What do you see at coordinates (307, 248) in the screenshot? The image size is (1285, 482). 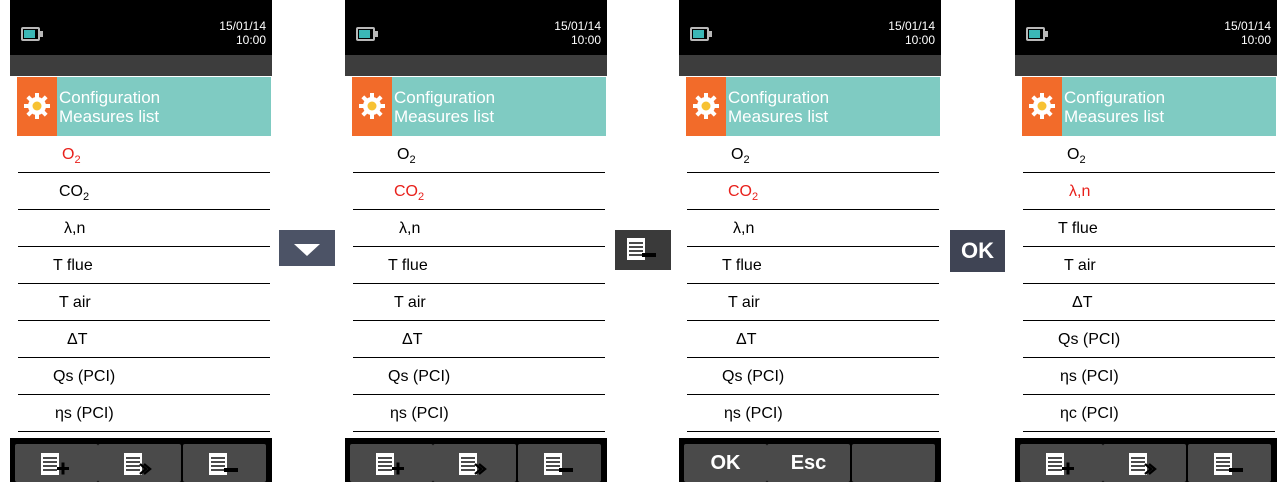 I see `arrow-down-button` at bounding box center [307, 248].